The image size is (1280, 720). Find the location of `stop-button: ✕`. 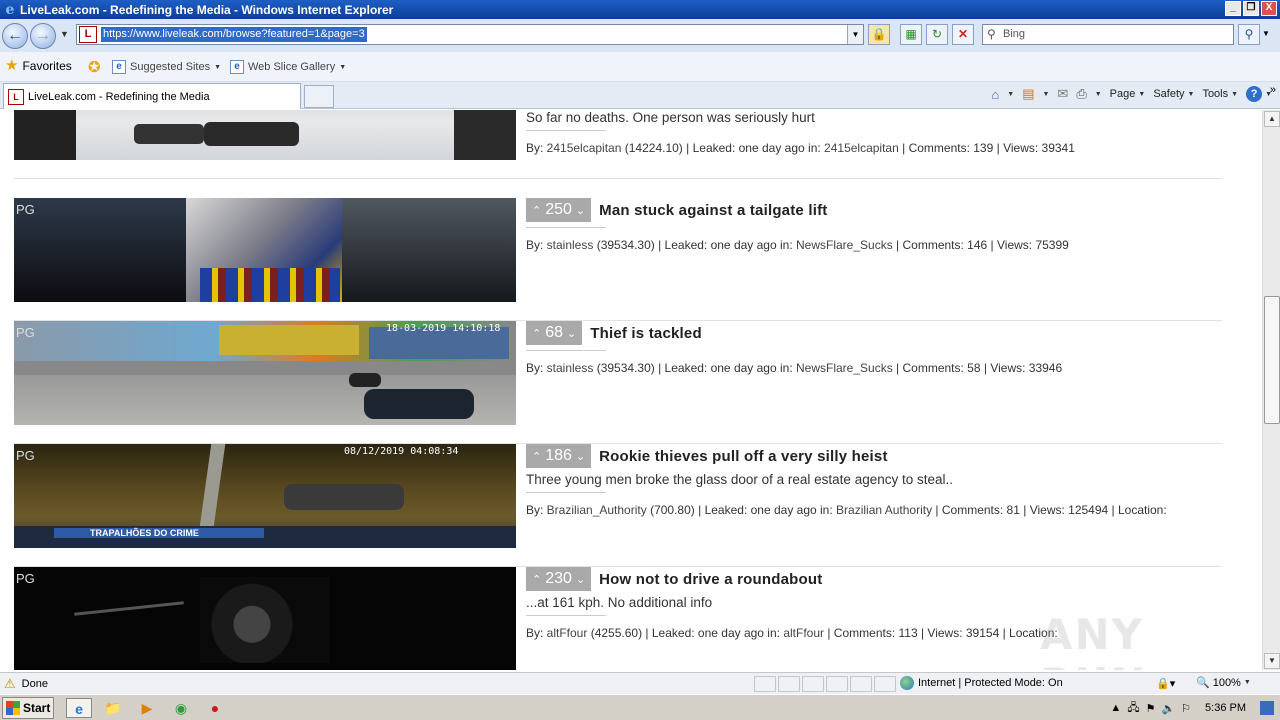

stop-button: ✕ is located at coordinates (963, 34).